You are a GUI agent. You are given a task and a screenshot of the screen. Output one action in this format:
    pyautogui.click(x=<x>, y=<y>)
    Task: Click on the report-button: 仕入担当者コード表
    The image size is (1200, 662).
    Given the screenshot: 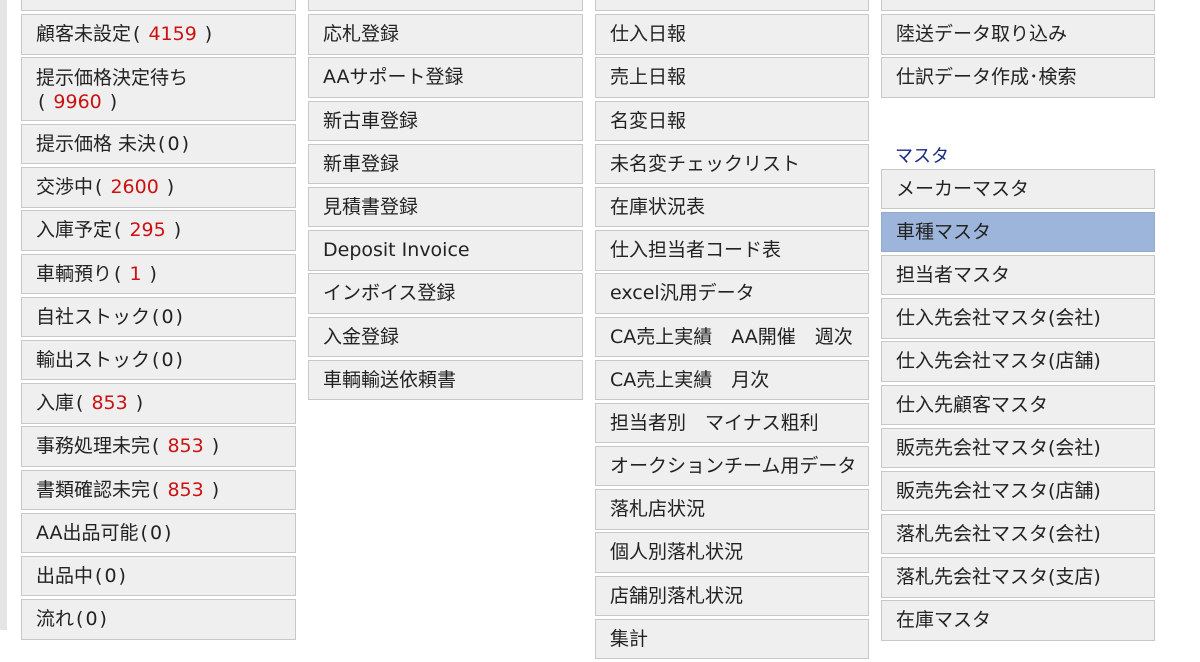 What is the action you would take?
    pyautogui.click(x=732, y=250)
    